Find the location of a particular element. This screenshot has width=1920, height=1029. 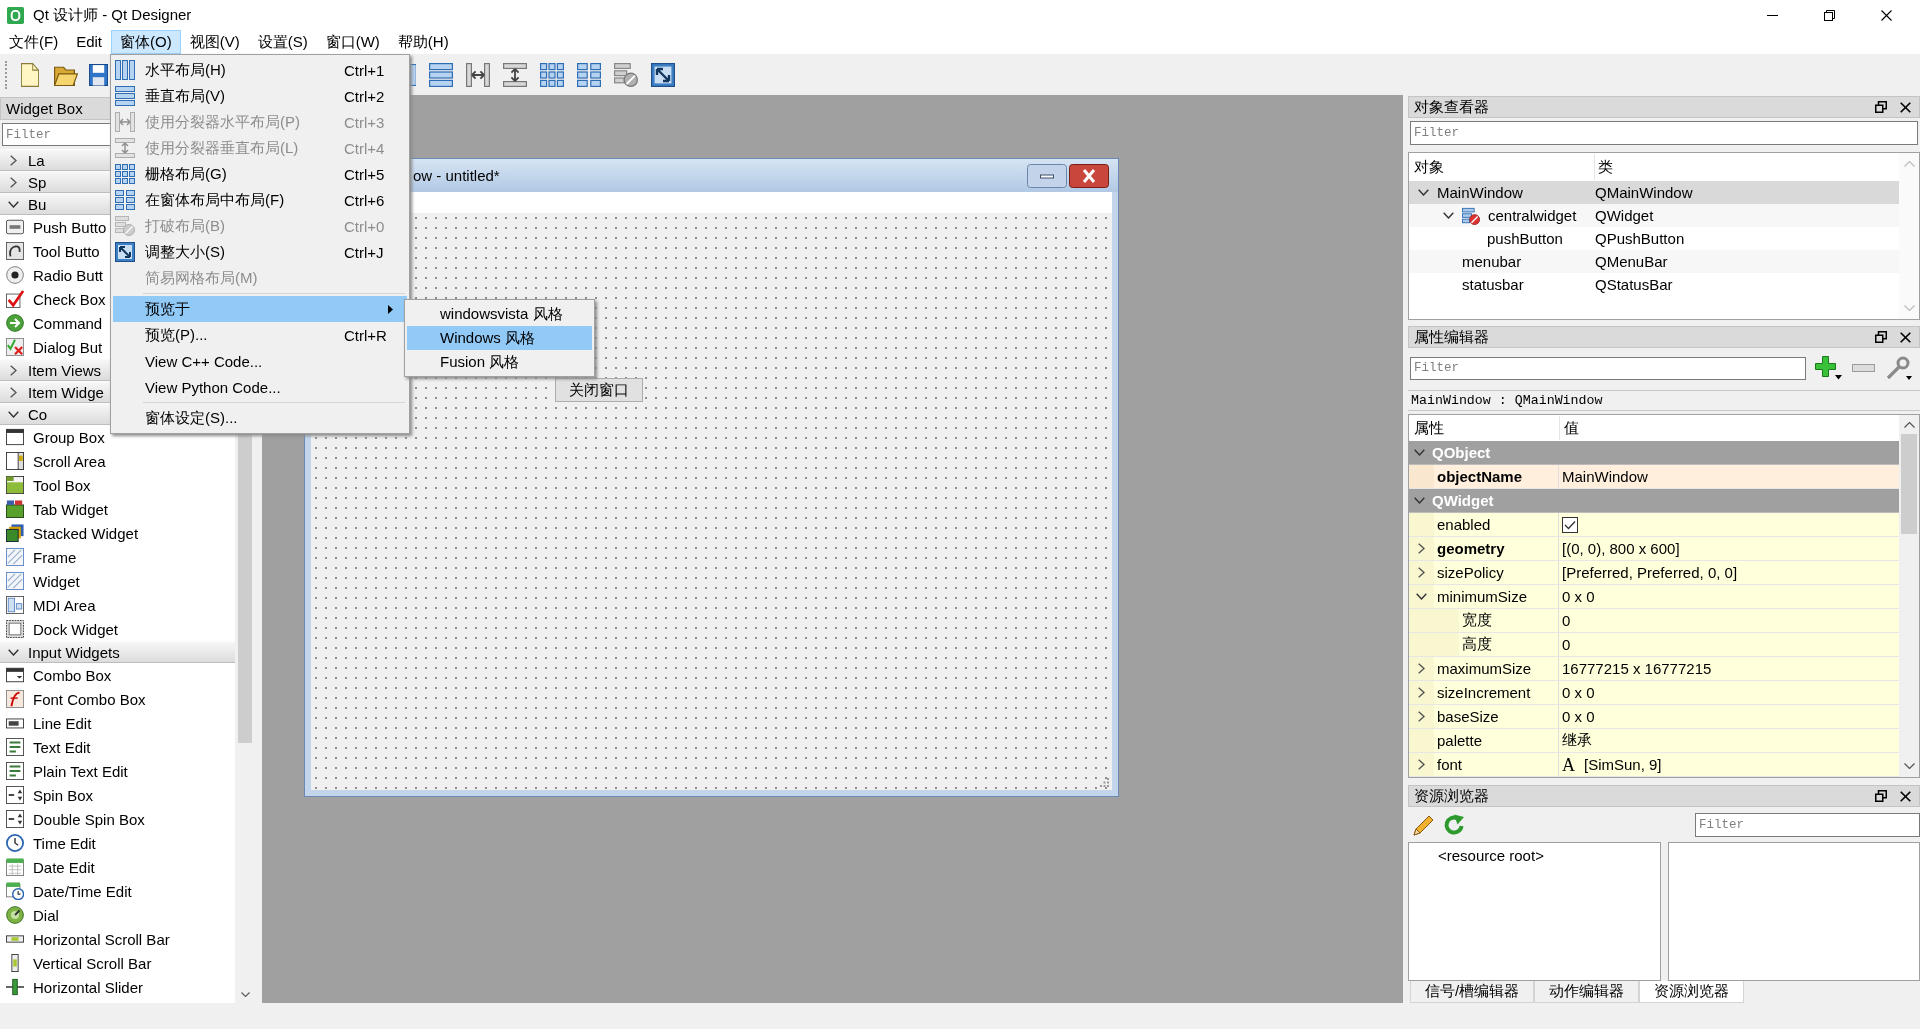

window-title: ow - untitled* is located at coordinates (456, 175).